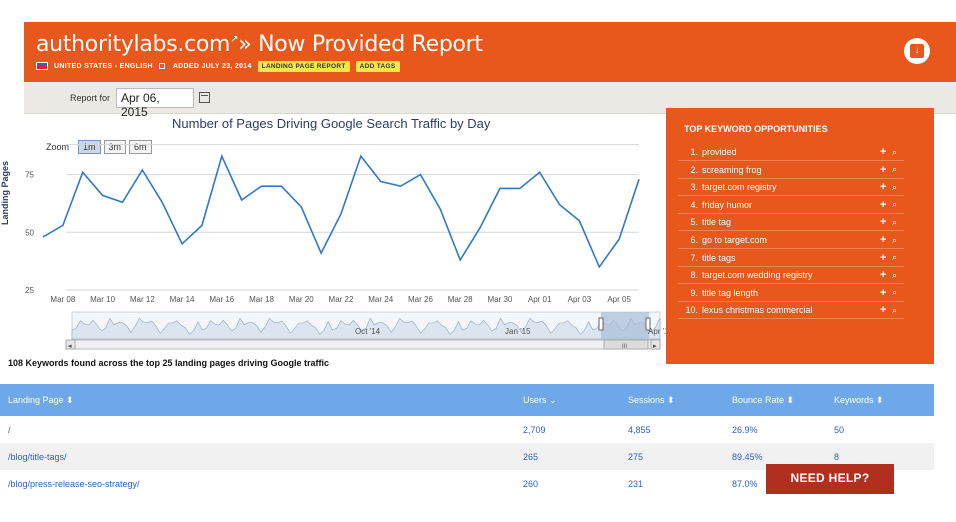 The width and height of the screenshot is (956, 522). Describe the element at coordinates (212, 66) in the screenshot. I see `added-date: ADDED JULY 23, 2014` at that location.